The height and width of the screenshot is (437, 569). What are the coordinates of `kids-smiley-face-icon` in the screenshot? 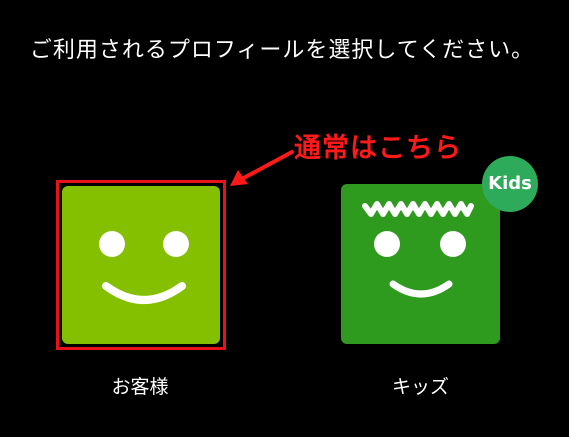 It's located at (418, 249).